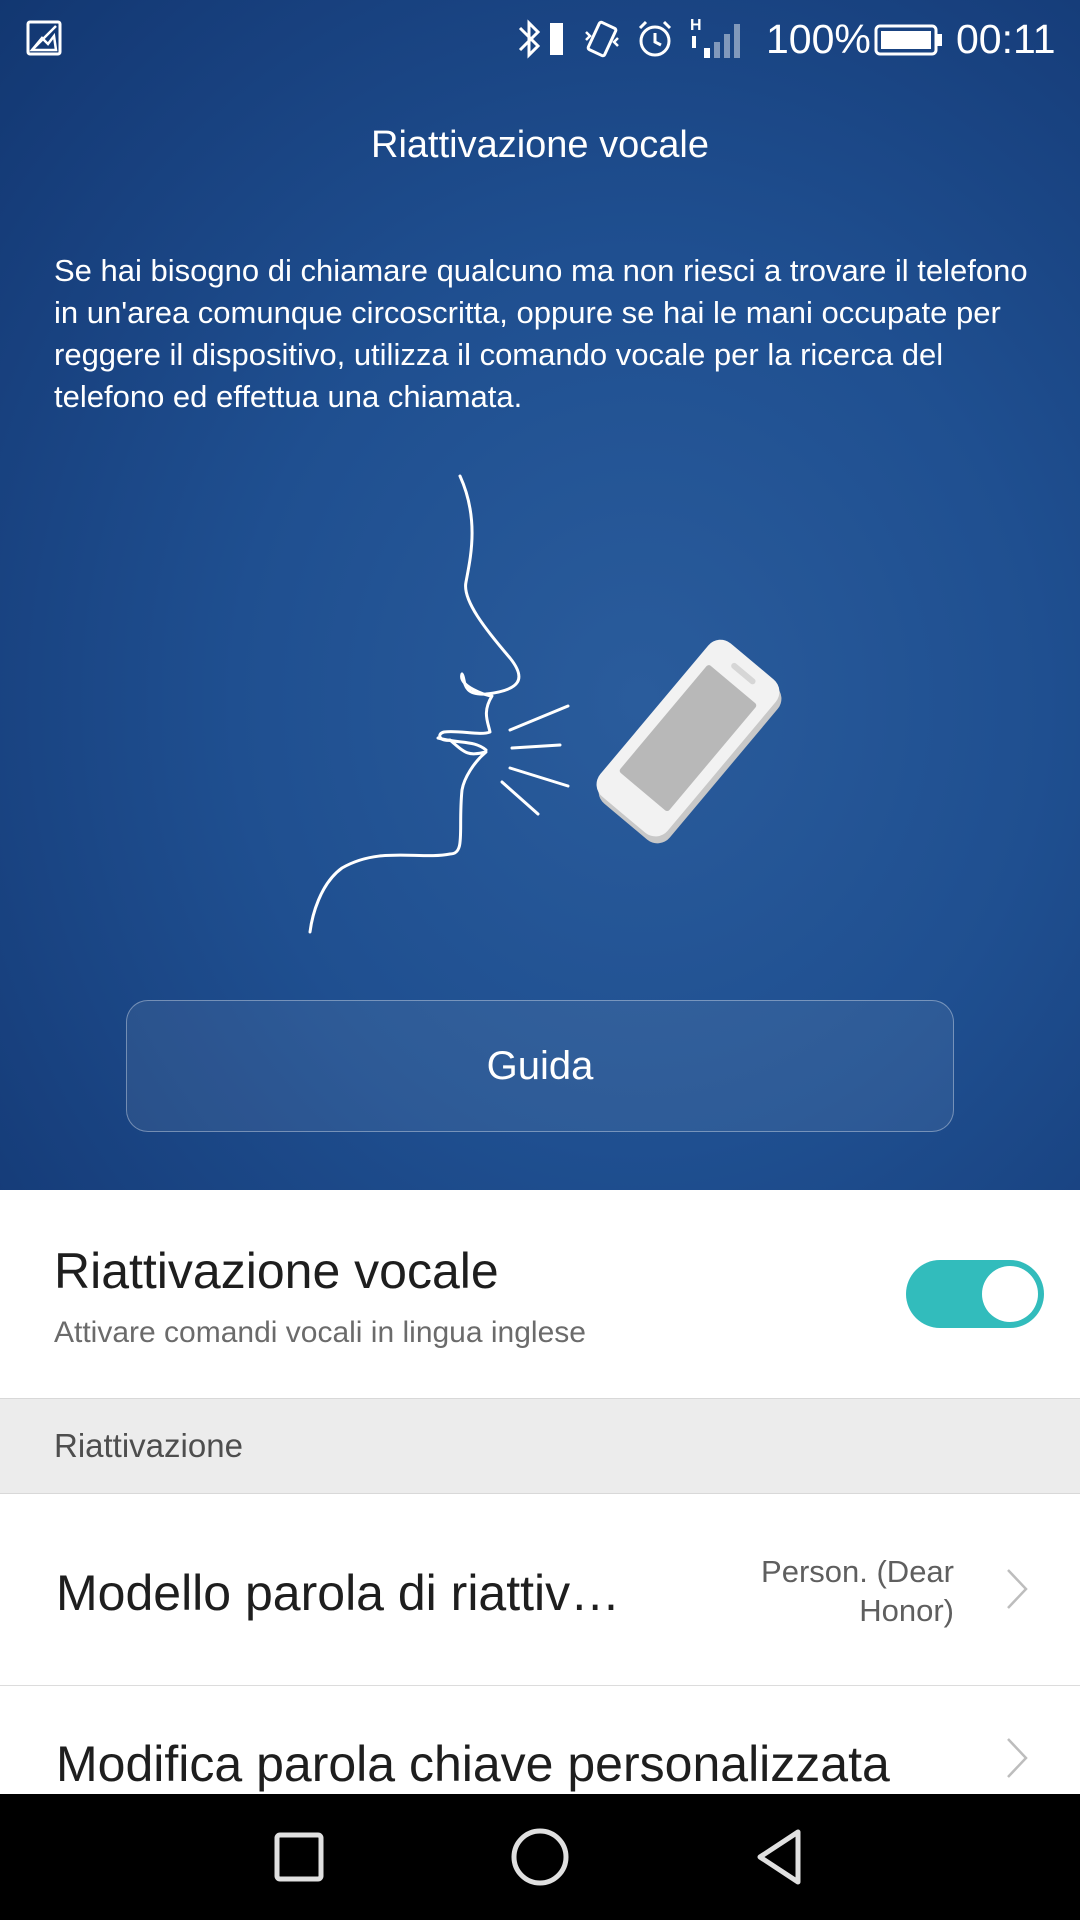 Image resolution: width=1080 pixels, height=1920 pixels. Describe the element at coordinates (715, 37) in the screenshot. I see `signal-icon: H` at that location.